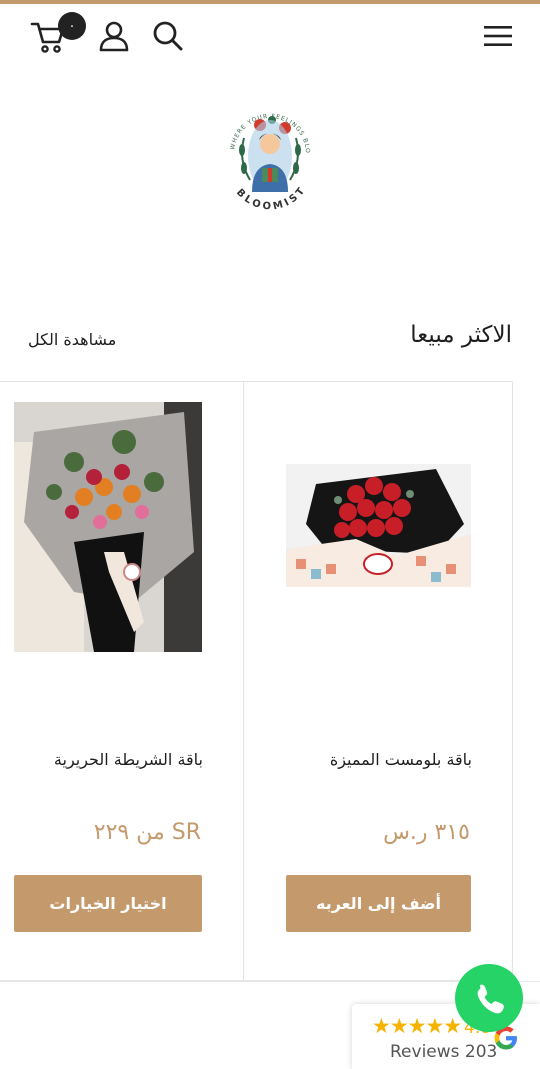  I want to click on product-name: باقة بلومست المميزة, so click(401, 759).